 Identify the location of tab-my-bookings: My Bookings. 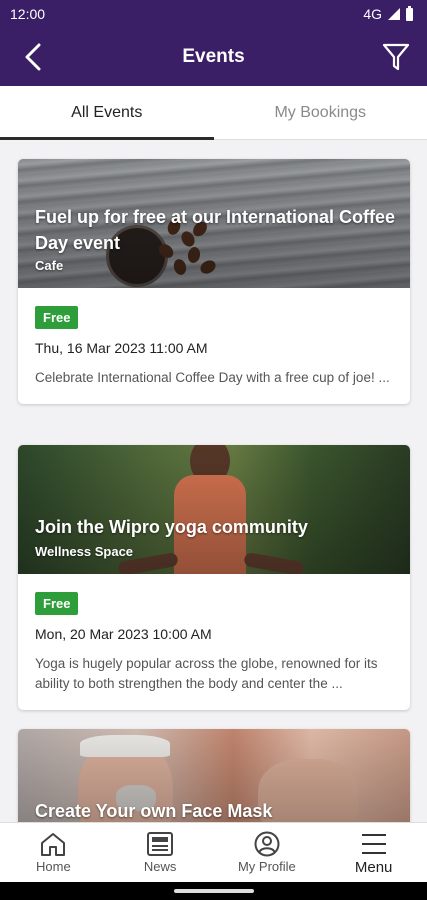
(320, 112).